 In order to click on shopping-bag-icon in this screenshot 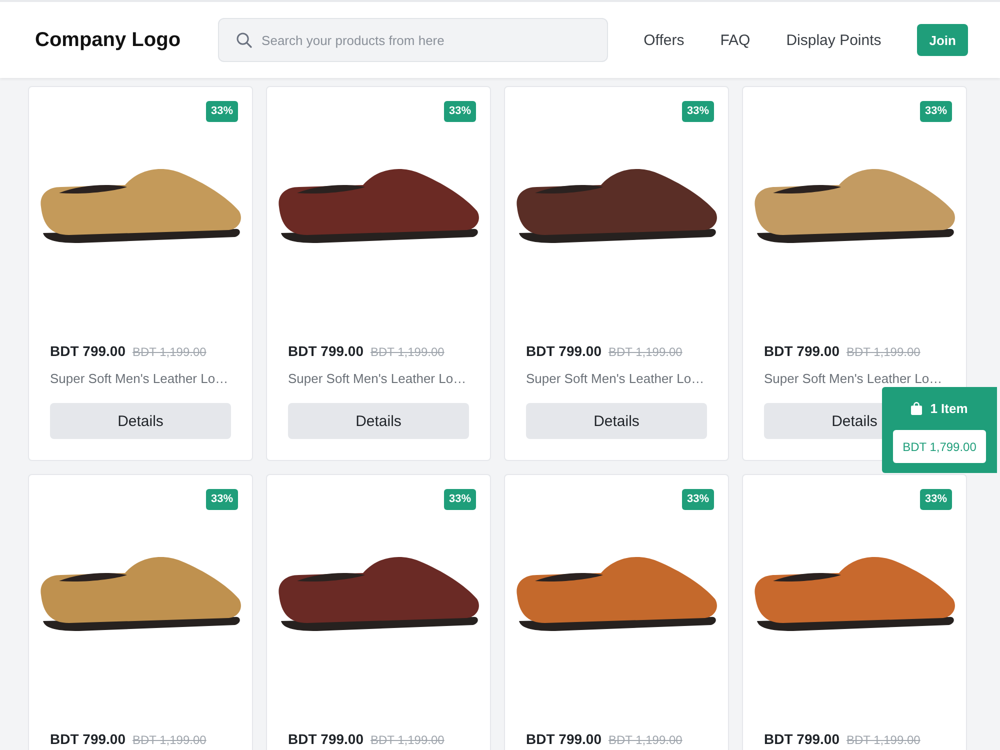, I will do `click(916, 408)`.